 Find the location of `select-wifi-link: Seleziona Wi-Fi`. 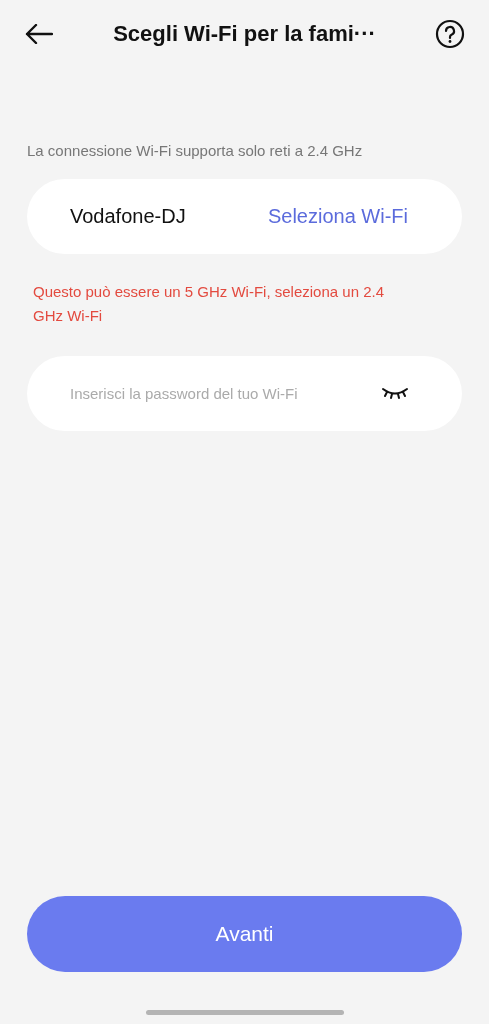

select-wifi-link: Seleziona Wi-Fi is located at coordinates (337, 216).